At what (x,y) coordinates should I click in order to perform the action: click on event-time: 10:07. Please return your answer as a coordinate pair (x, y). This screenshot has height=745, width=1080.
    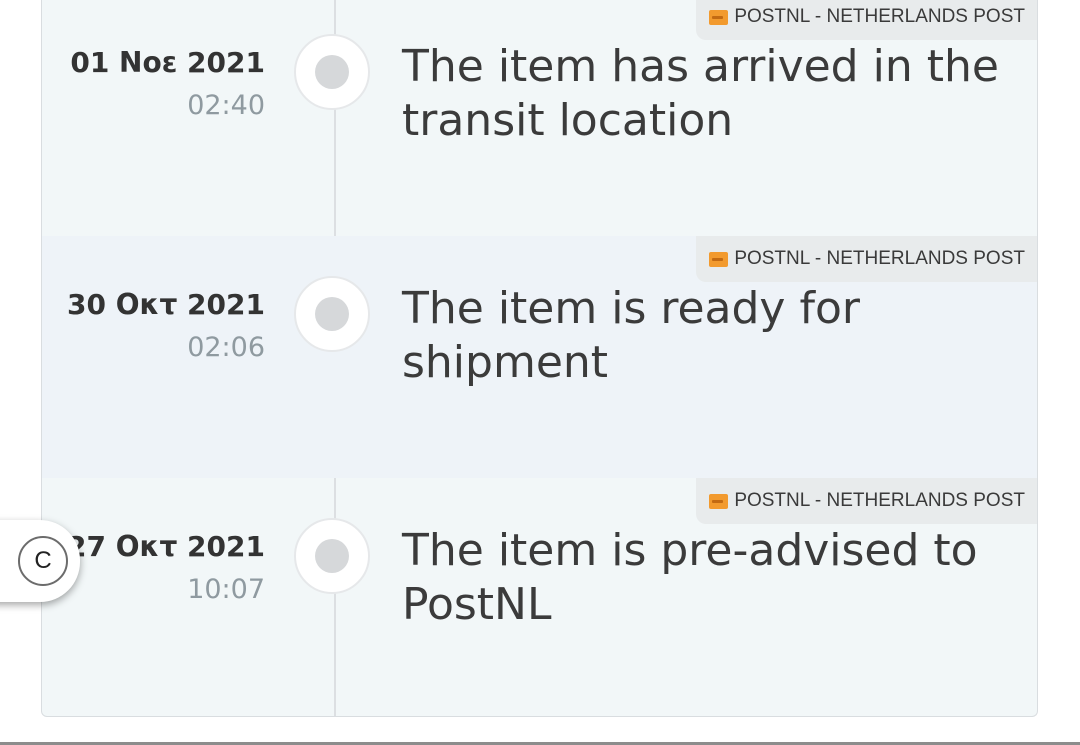
    Looking at the image, I should click on (226, 589).